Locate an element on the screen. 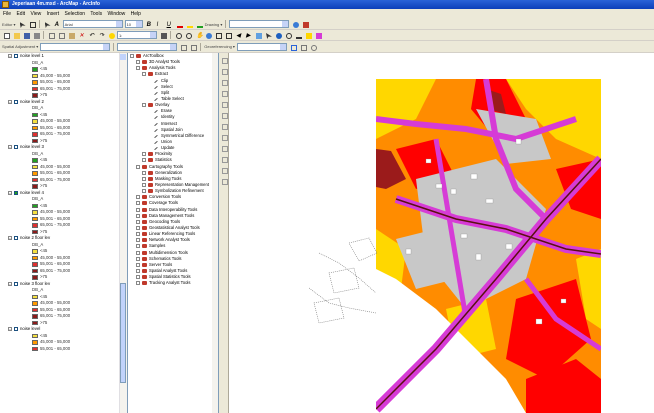 This screenshot has width=654, height=413. drawing-menu: Drawing ▾ is located at coordinates (214, 24).